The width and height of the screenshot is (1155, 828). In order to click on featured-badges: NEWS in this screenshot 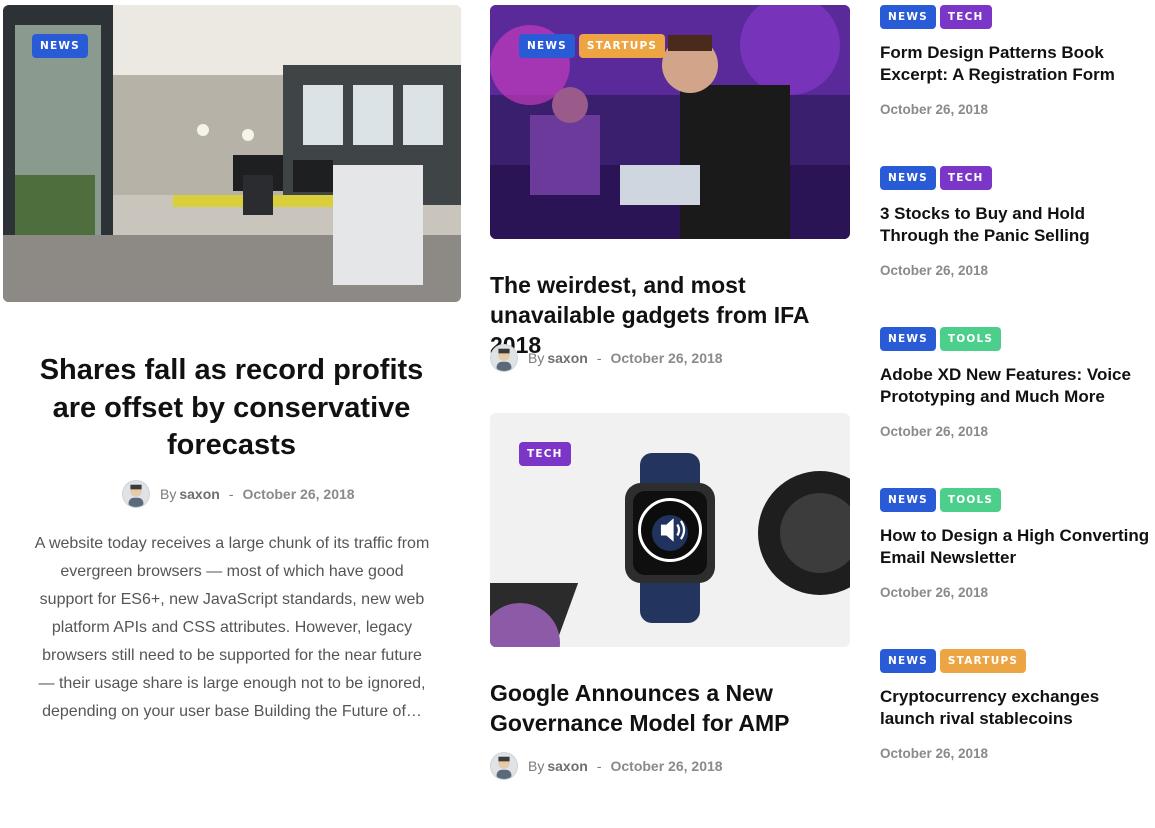, I will do `click(62, 46)`.